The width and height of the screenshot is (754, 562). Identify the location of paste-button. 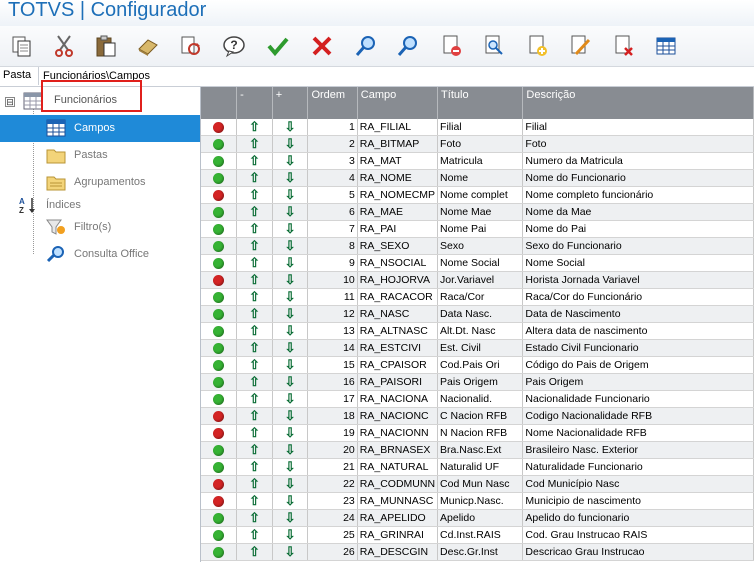
(106, 46).